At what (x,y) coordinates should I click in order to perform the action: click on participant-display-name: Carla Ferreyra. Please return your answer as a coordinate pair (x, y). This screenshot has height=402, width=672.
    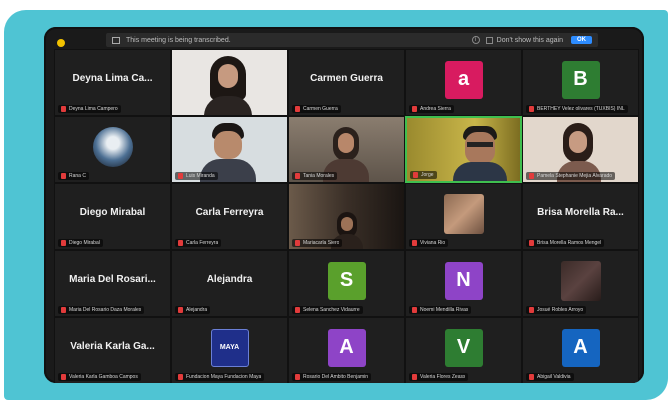
    Looking at the image, I should click on (229, 212).